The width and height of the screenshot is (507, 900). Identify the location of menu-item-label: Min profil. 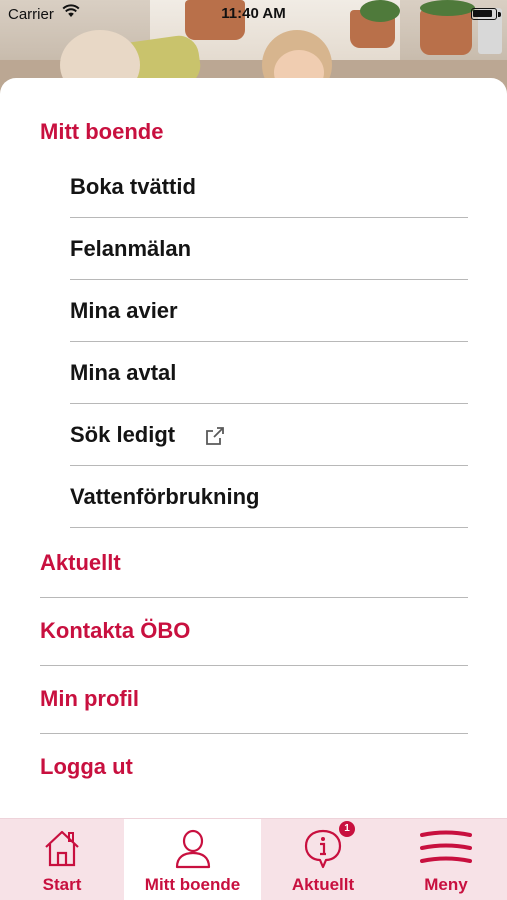
(89, 698).